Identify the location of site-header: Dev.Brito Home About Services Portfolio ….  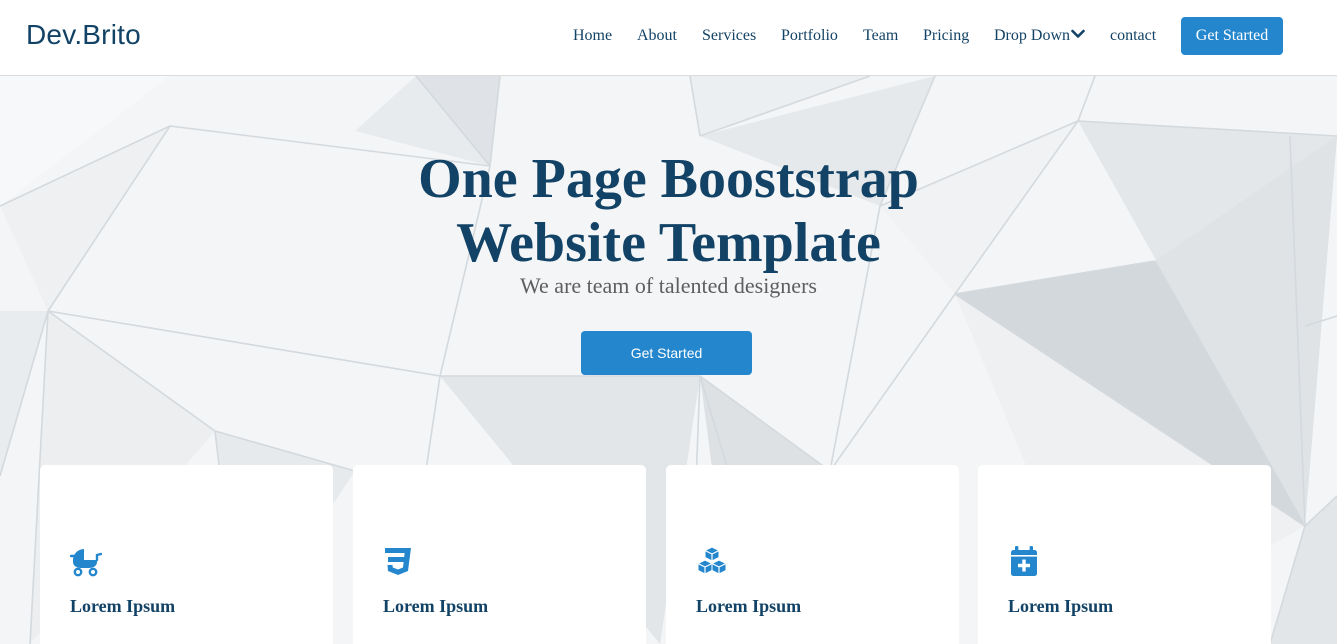
(668, 38).